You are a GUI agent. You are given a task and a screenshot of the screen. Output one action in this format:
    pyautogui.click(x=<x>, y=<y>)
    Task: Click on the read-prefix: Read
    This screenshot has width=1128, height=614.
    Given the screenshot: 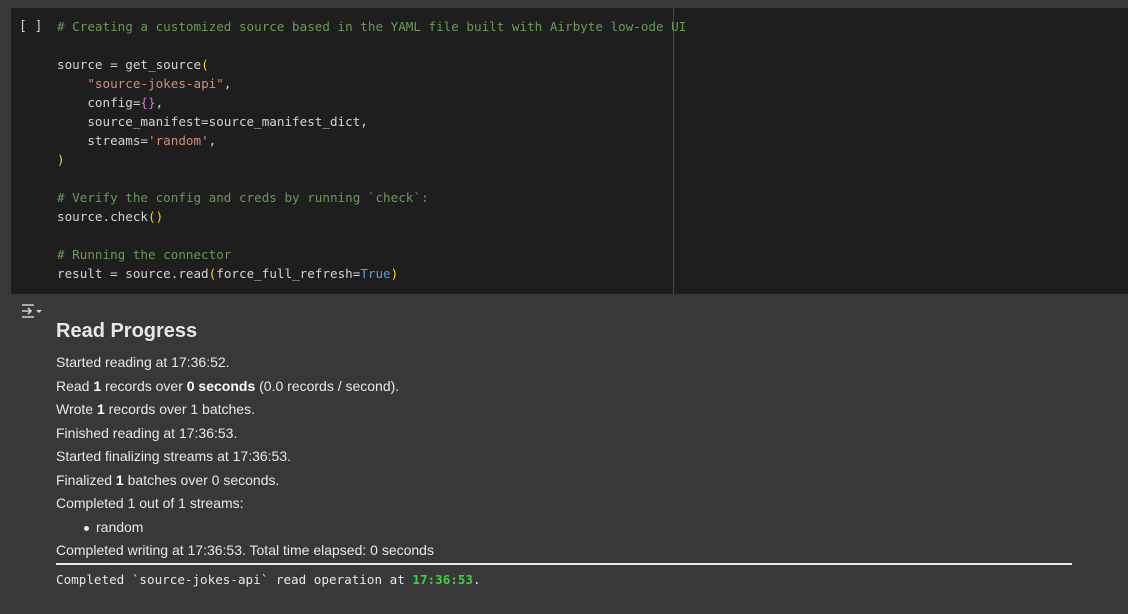 What is the action you would take?
    pyautogui.click(x=75, y=385)
    